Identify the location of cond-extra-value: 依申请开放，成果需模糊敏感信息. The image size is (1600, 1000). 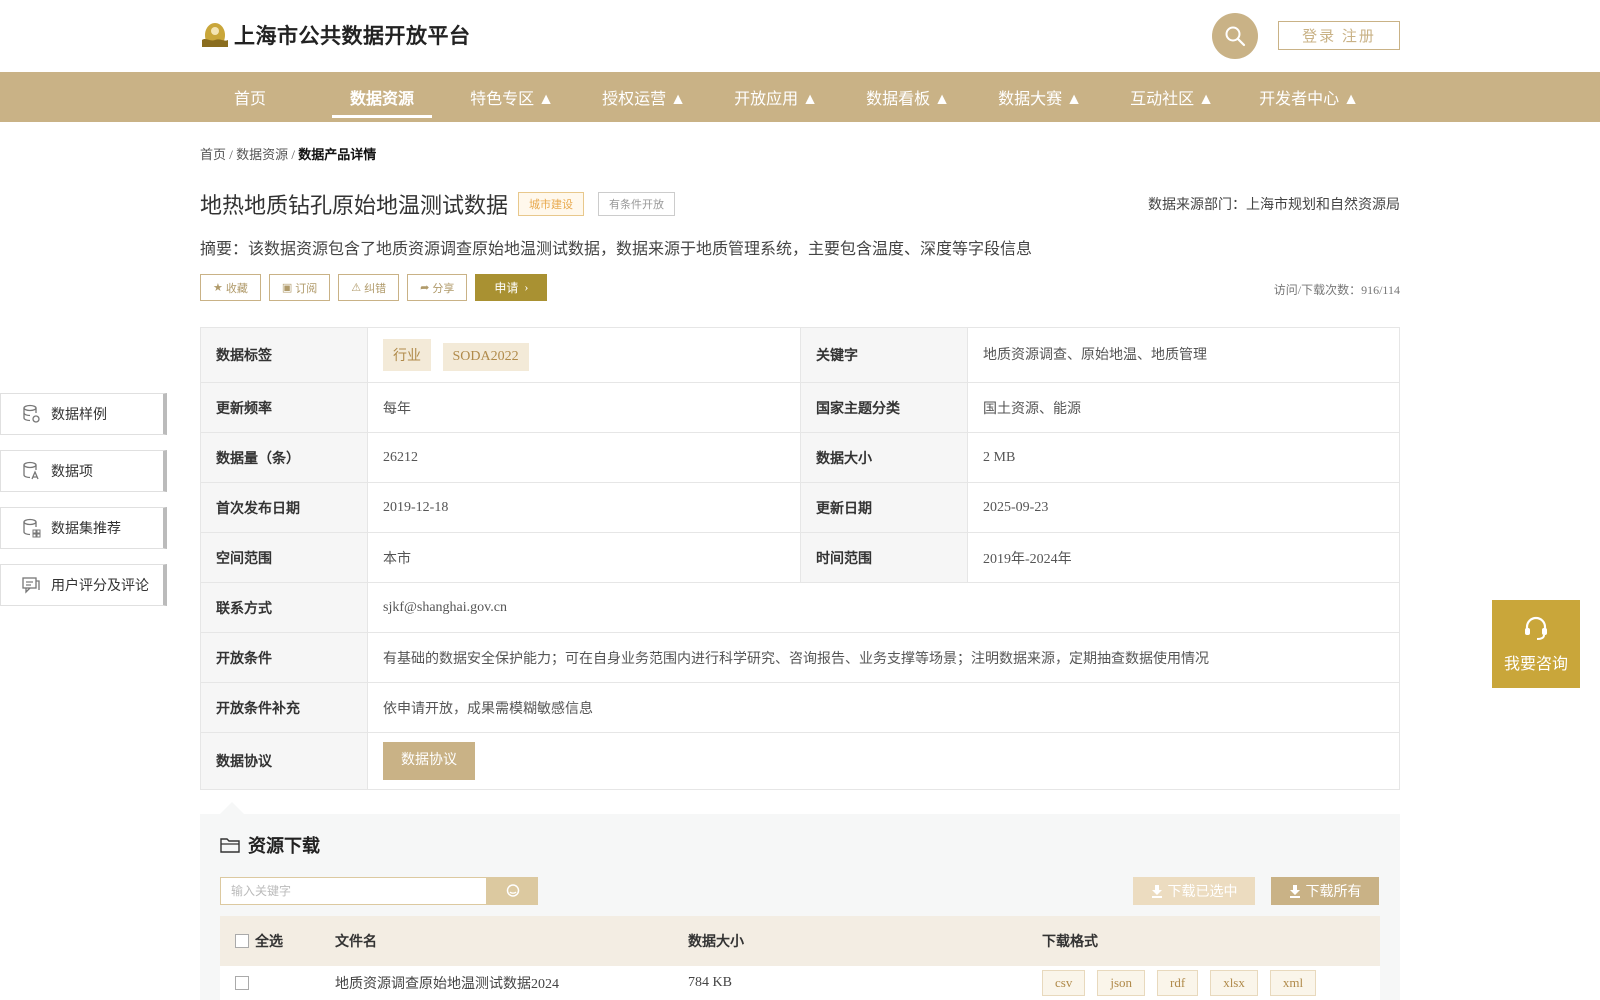
(883, 707).